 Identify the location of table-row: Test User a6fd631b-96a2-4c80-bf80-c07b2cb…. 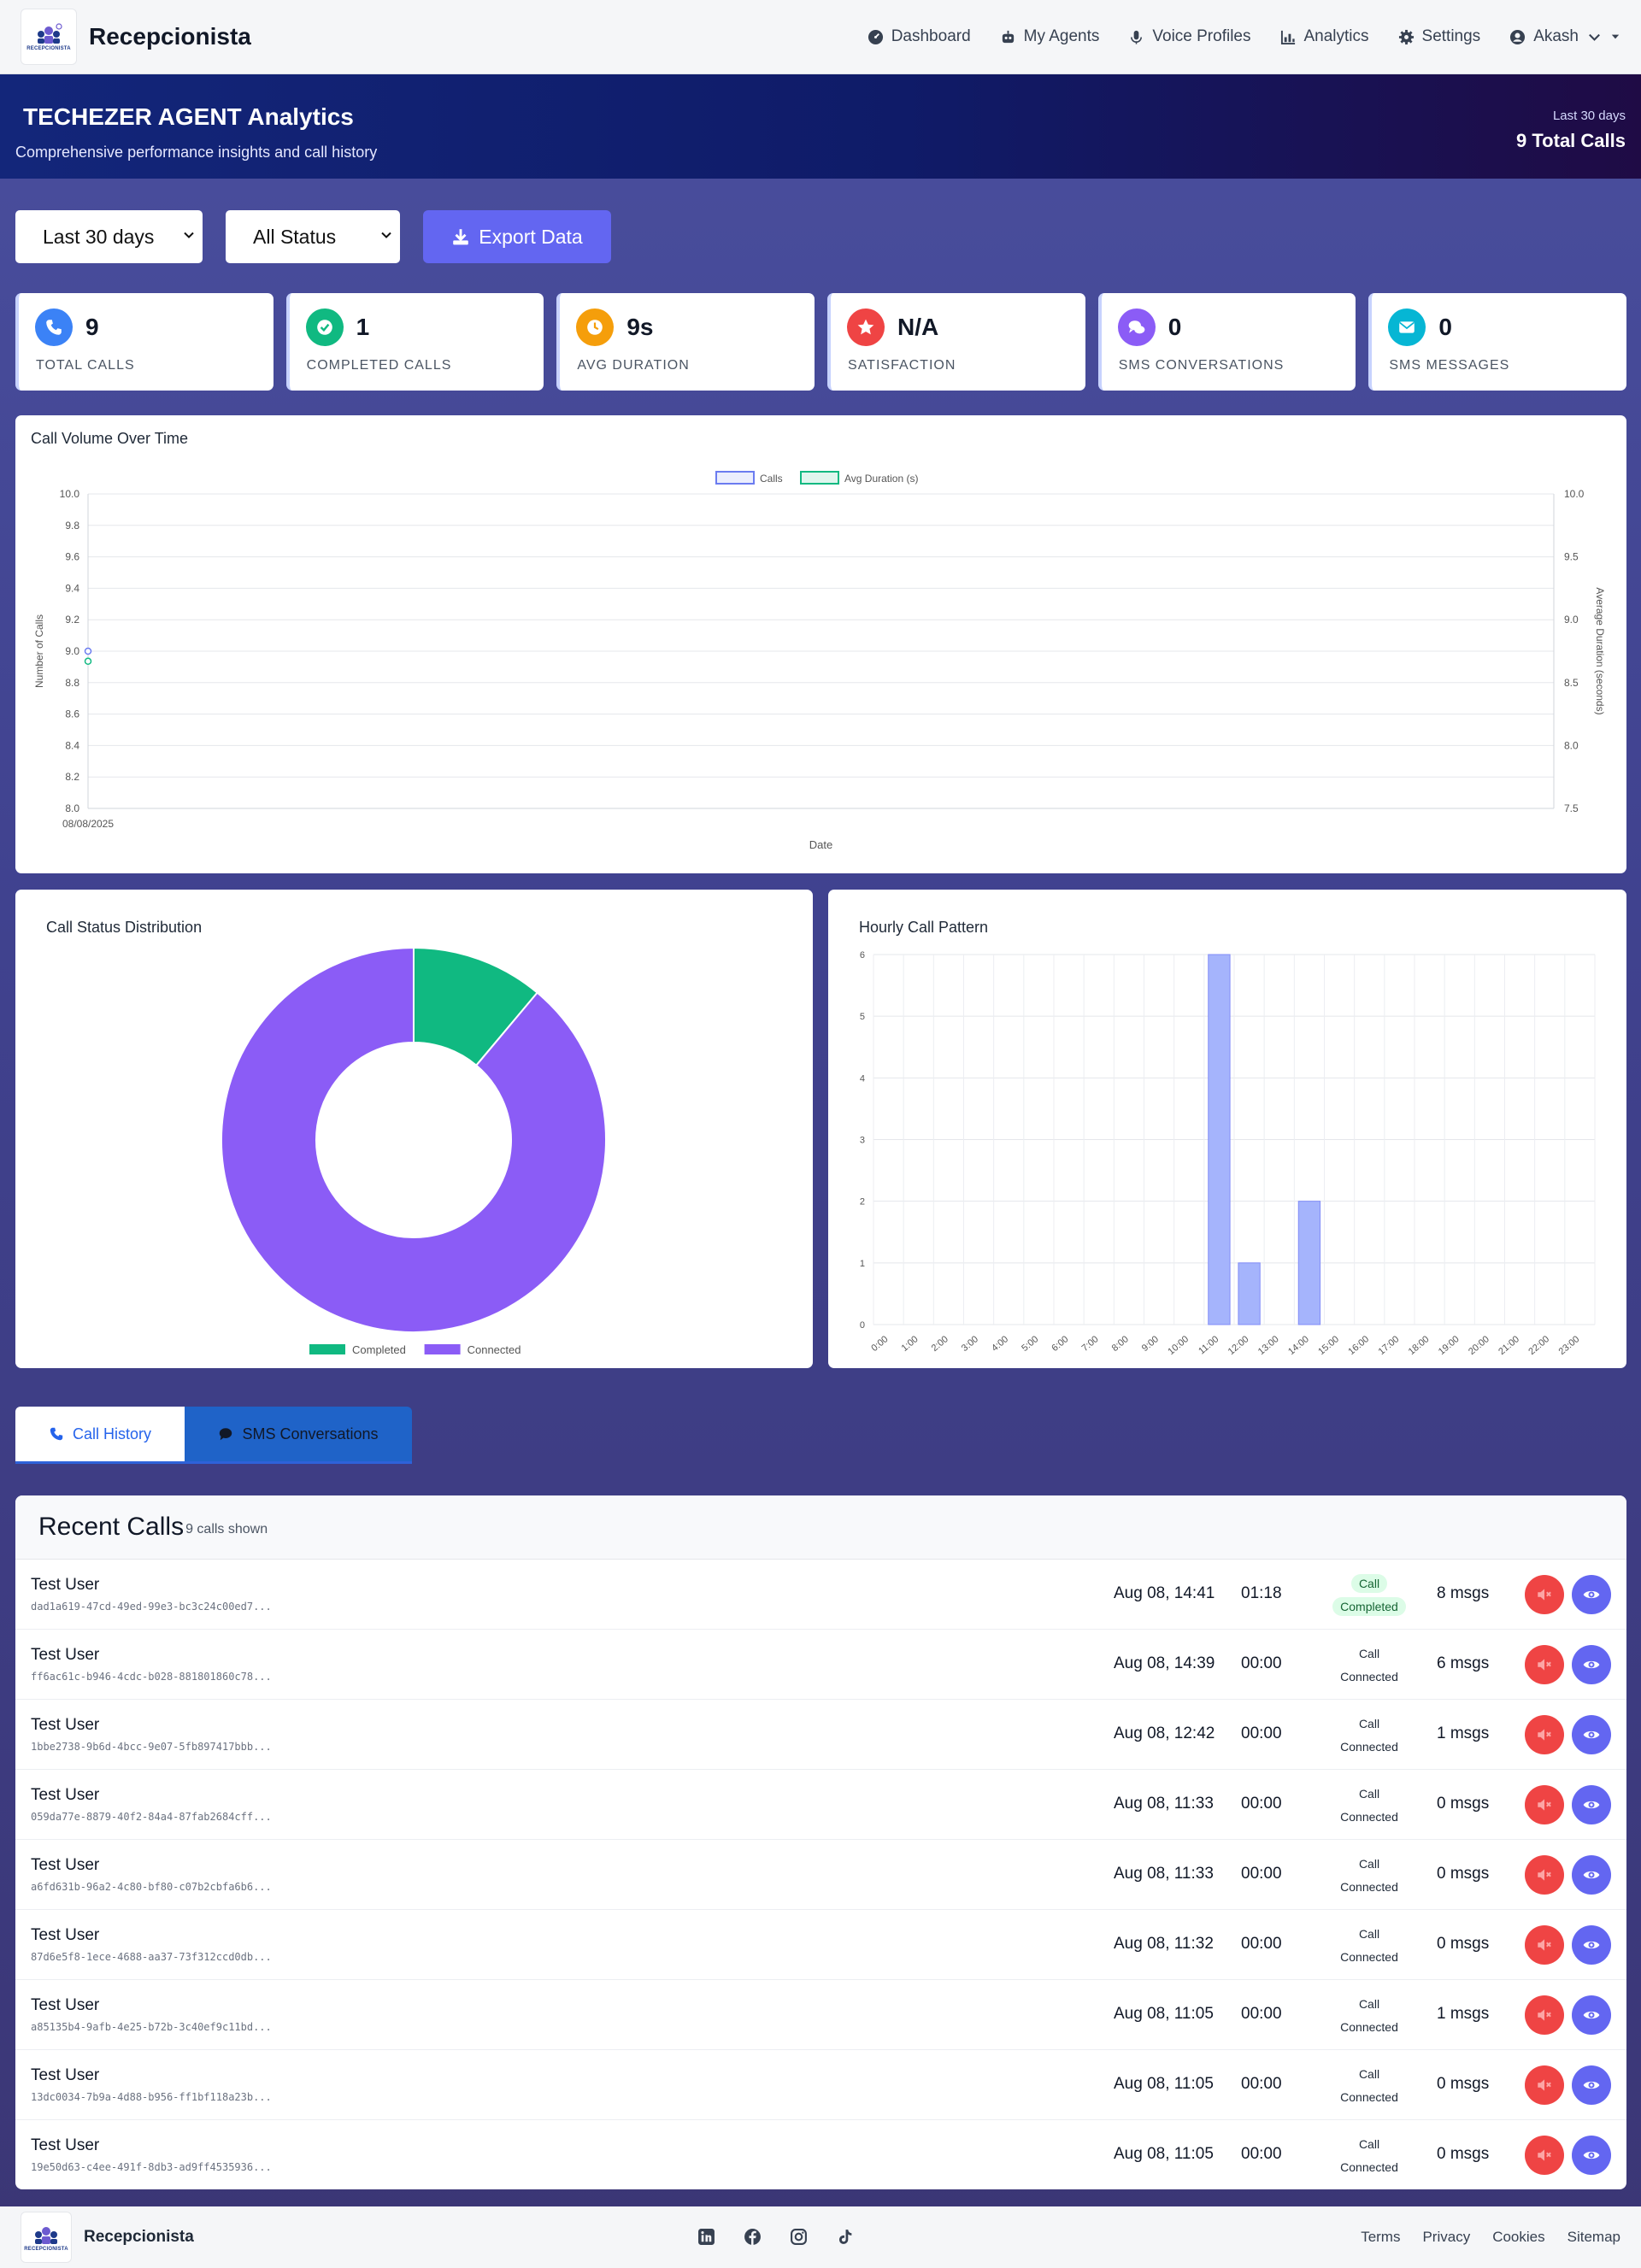
(820, 1875).